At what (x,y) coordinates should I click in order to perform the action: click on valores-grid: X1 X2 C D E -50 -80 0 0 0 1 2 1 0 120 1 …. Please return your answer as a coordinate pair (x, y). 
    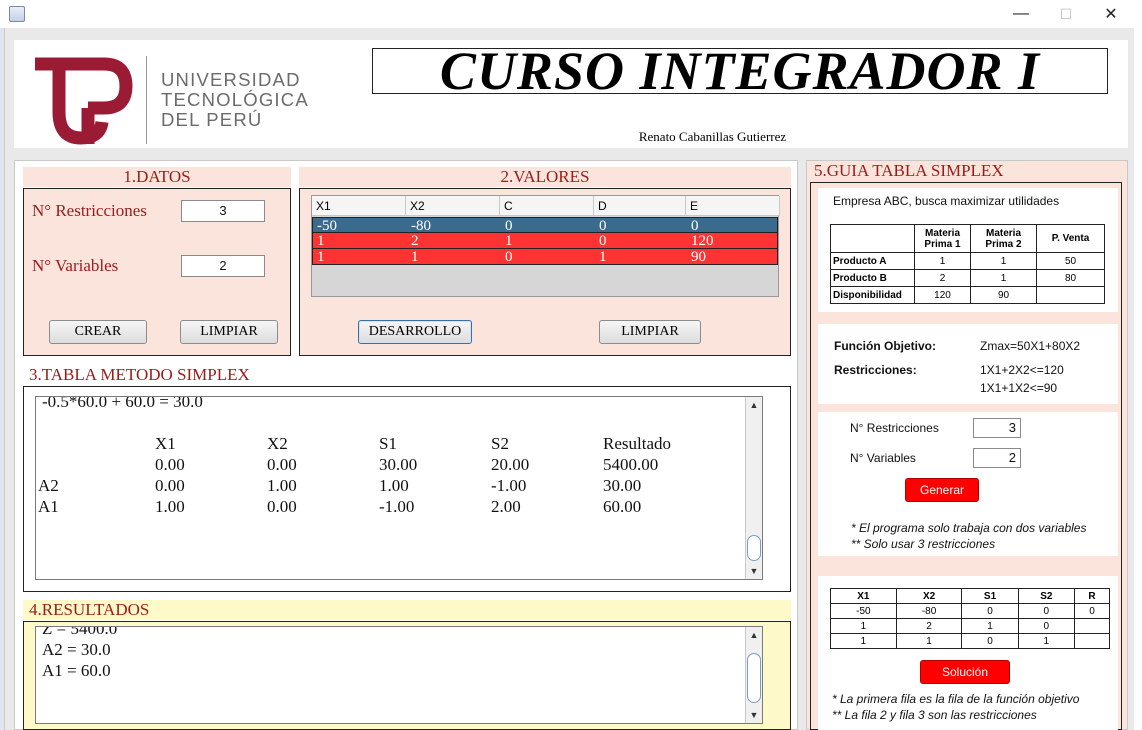
    Looking at the image, I should click on (545, 246).